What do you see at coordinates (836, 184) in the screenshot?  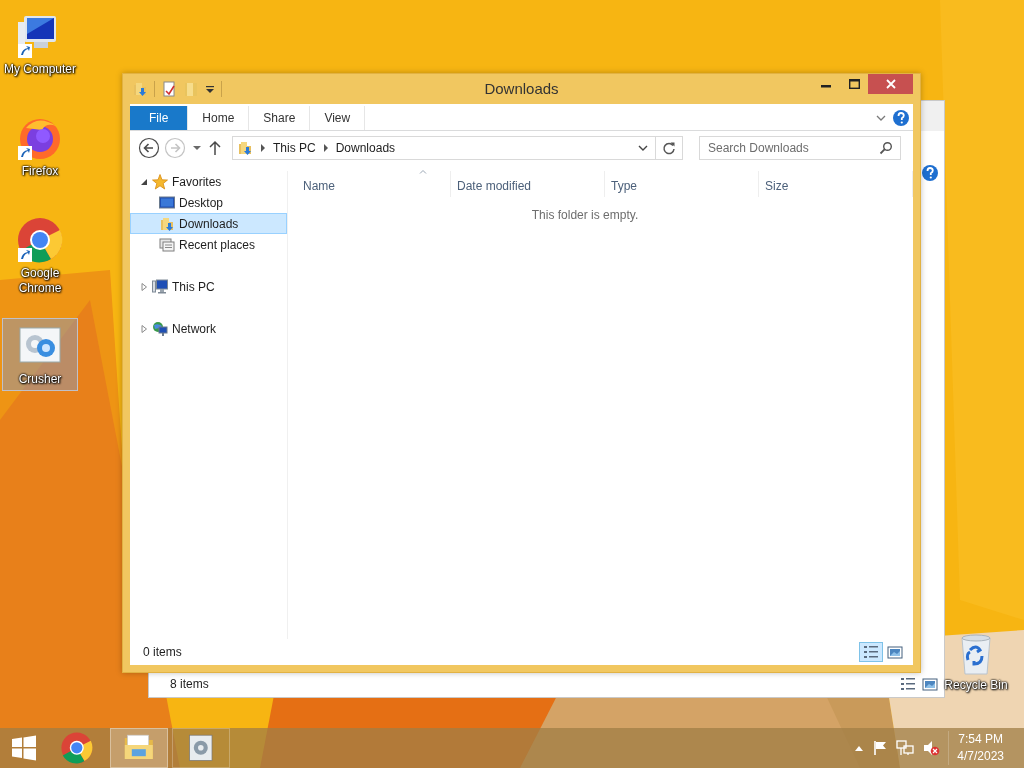 I see `column-header: Size` at bounding box center [836, 184].